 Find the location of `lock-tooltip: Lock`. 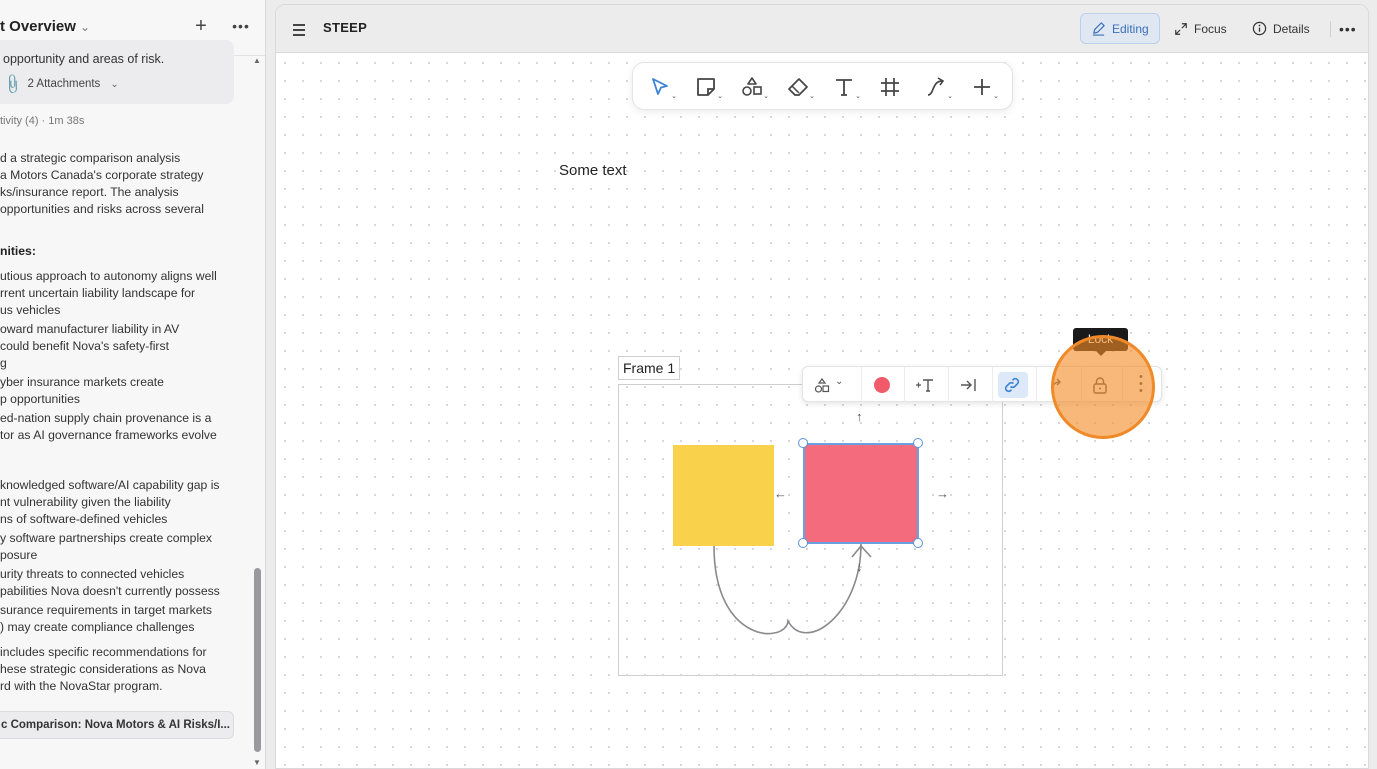

lock-tooltip: Lock is located at coordinates (1100, 342).